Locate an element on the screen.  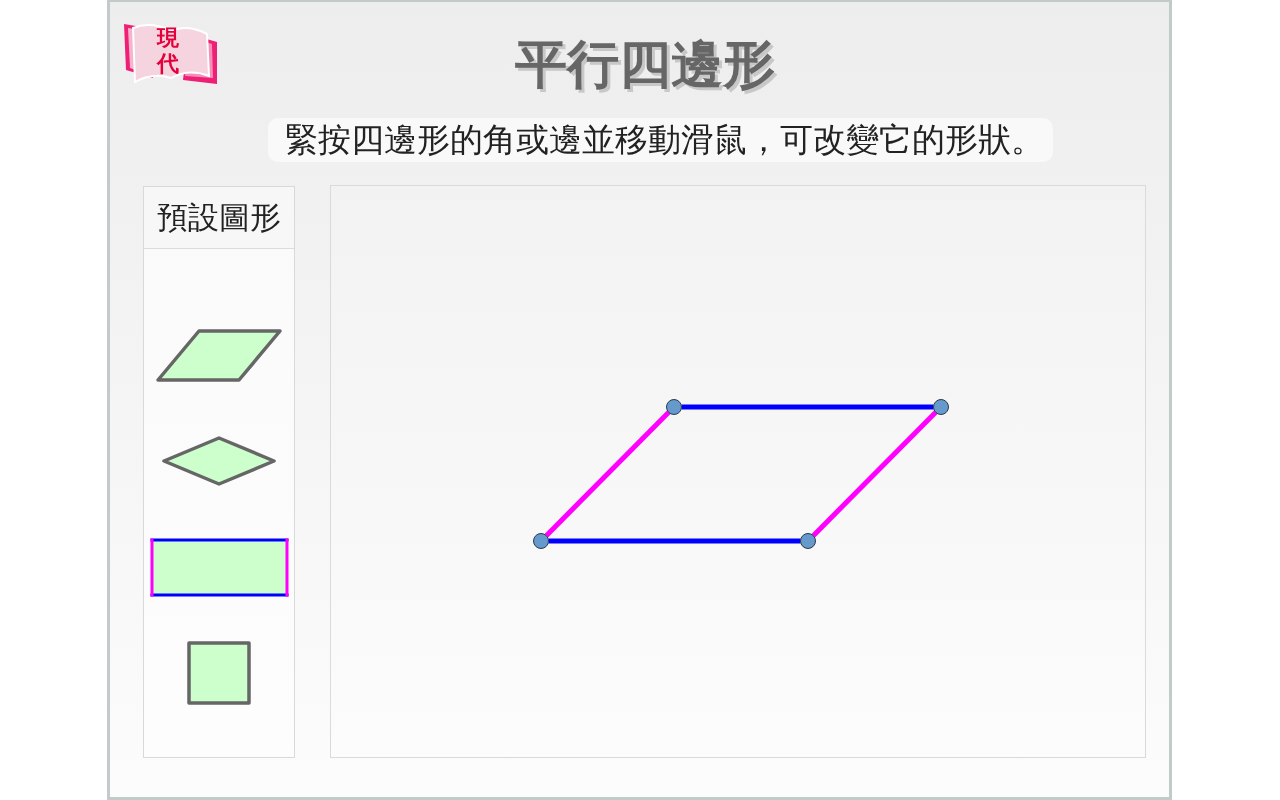
parallelogram-icon is located at coordinates (219, 355).